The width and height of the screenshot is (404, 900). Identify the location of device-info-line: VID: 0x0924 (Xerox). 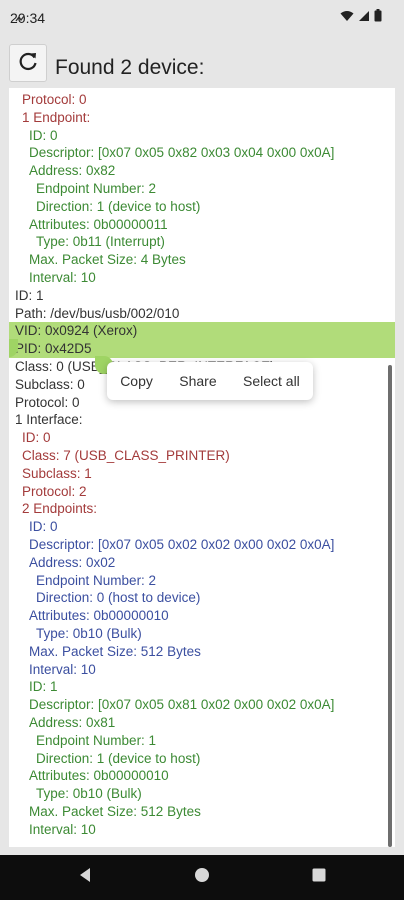
(202, 331).